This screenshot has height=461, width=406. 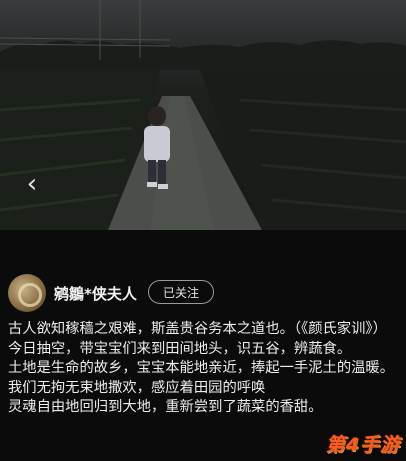 What do you see at coordinates (165, 407) in the screenshot?
I see `post-line: 灵魂自由地回归到大地，重新尝到了蔬菜的香甜。` at bounding box center [165, 407].